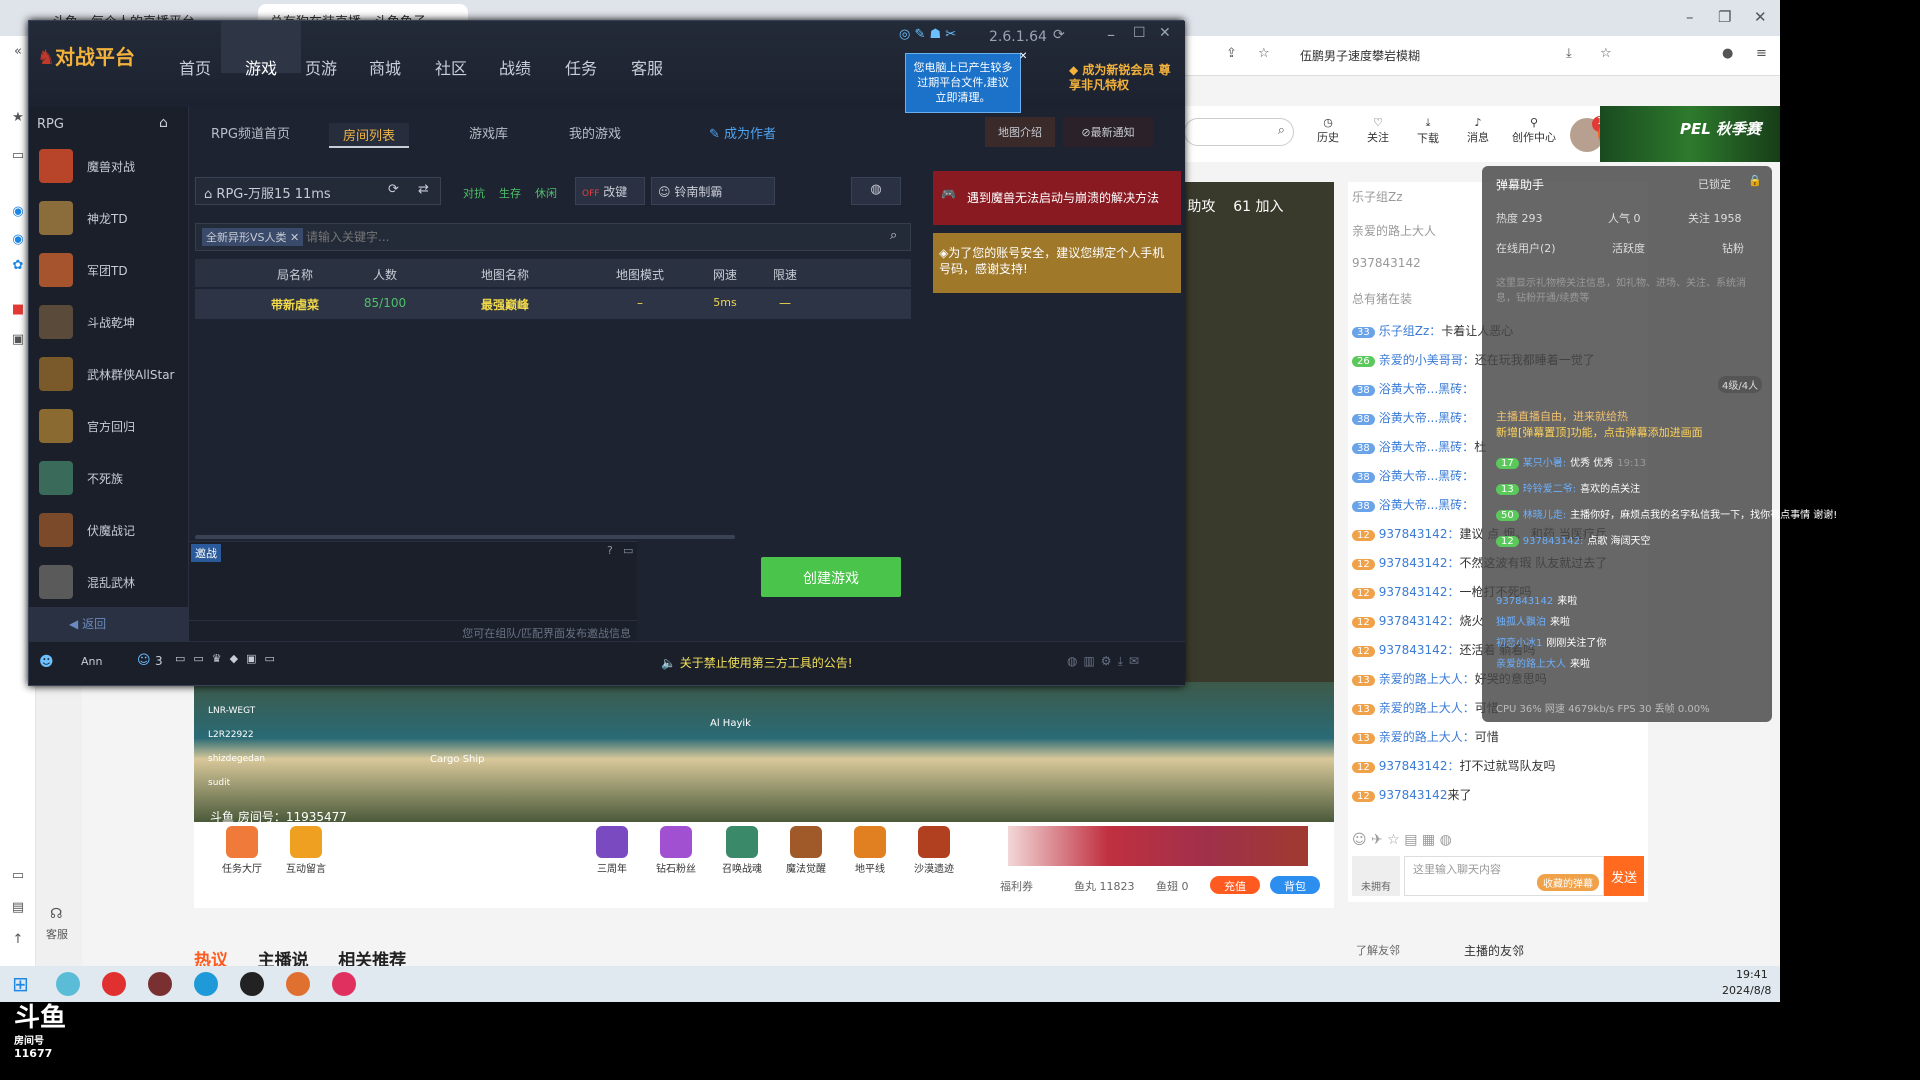 This screenshot has width=1920, height=1080. What do you see at coordinates (294, 237) in the screenshot?
I see `tag-close-icon: ✕` at bounding box center [294, 237].